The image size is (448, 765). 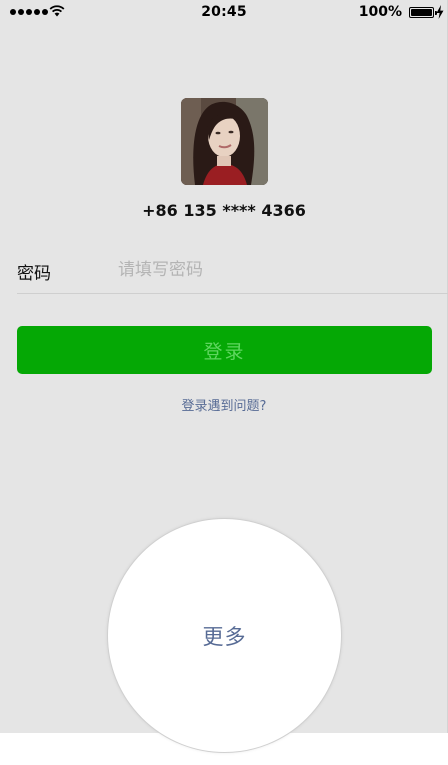 I want to click on avatar-photo, so click(x=224, y=141).